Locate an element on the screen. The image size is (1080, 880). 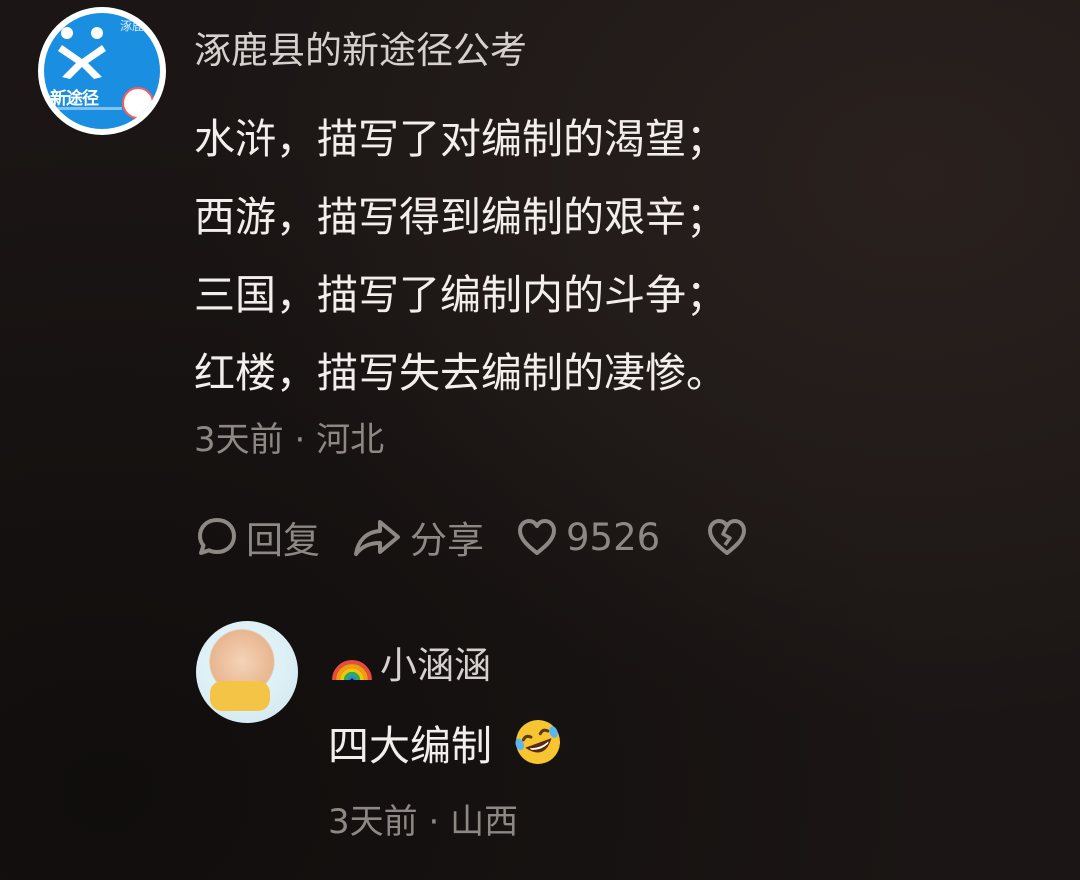
reply-author-avatar is located at coordinates (247, 672).